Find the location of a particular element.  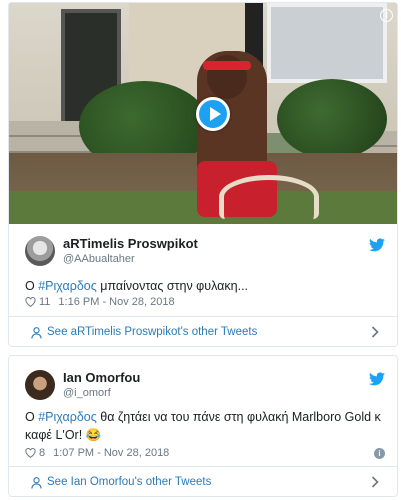

handle: @i_omorf is located at coordinates (87, 393).